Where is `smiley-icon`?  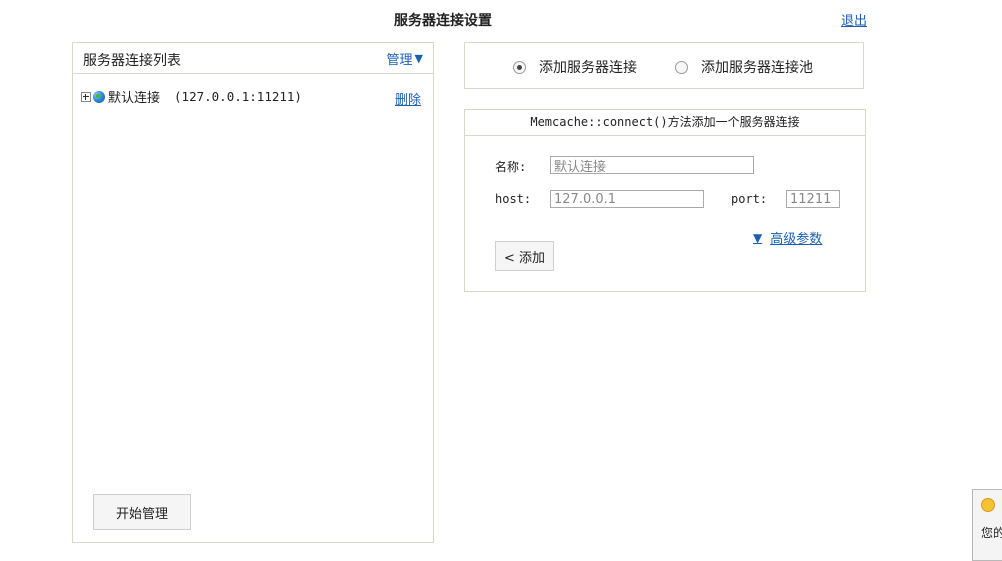 smiley-icon is located at coordinates (988, 505).